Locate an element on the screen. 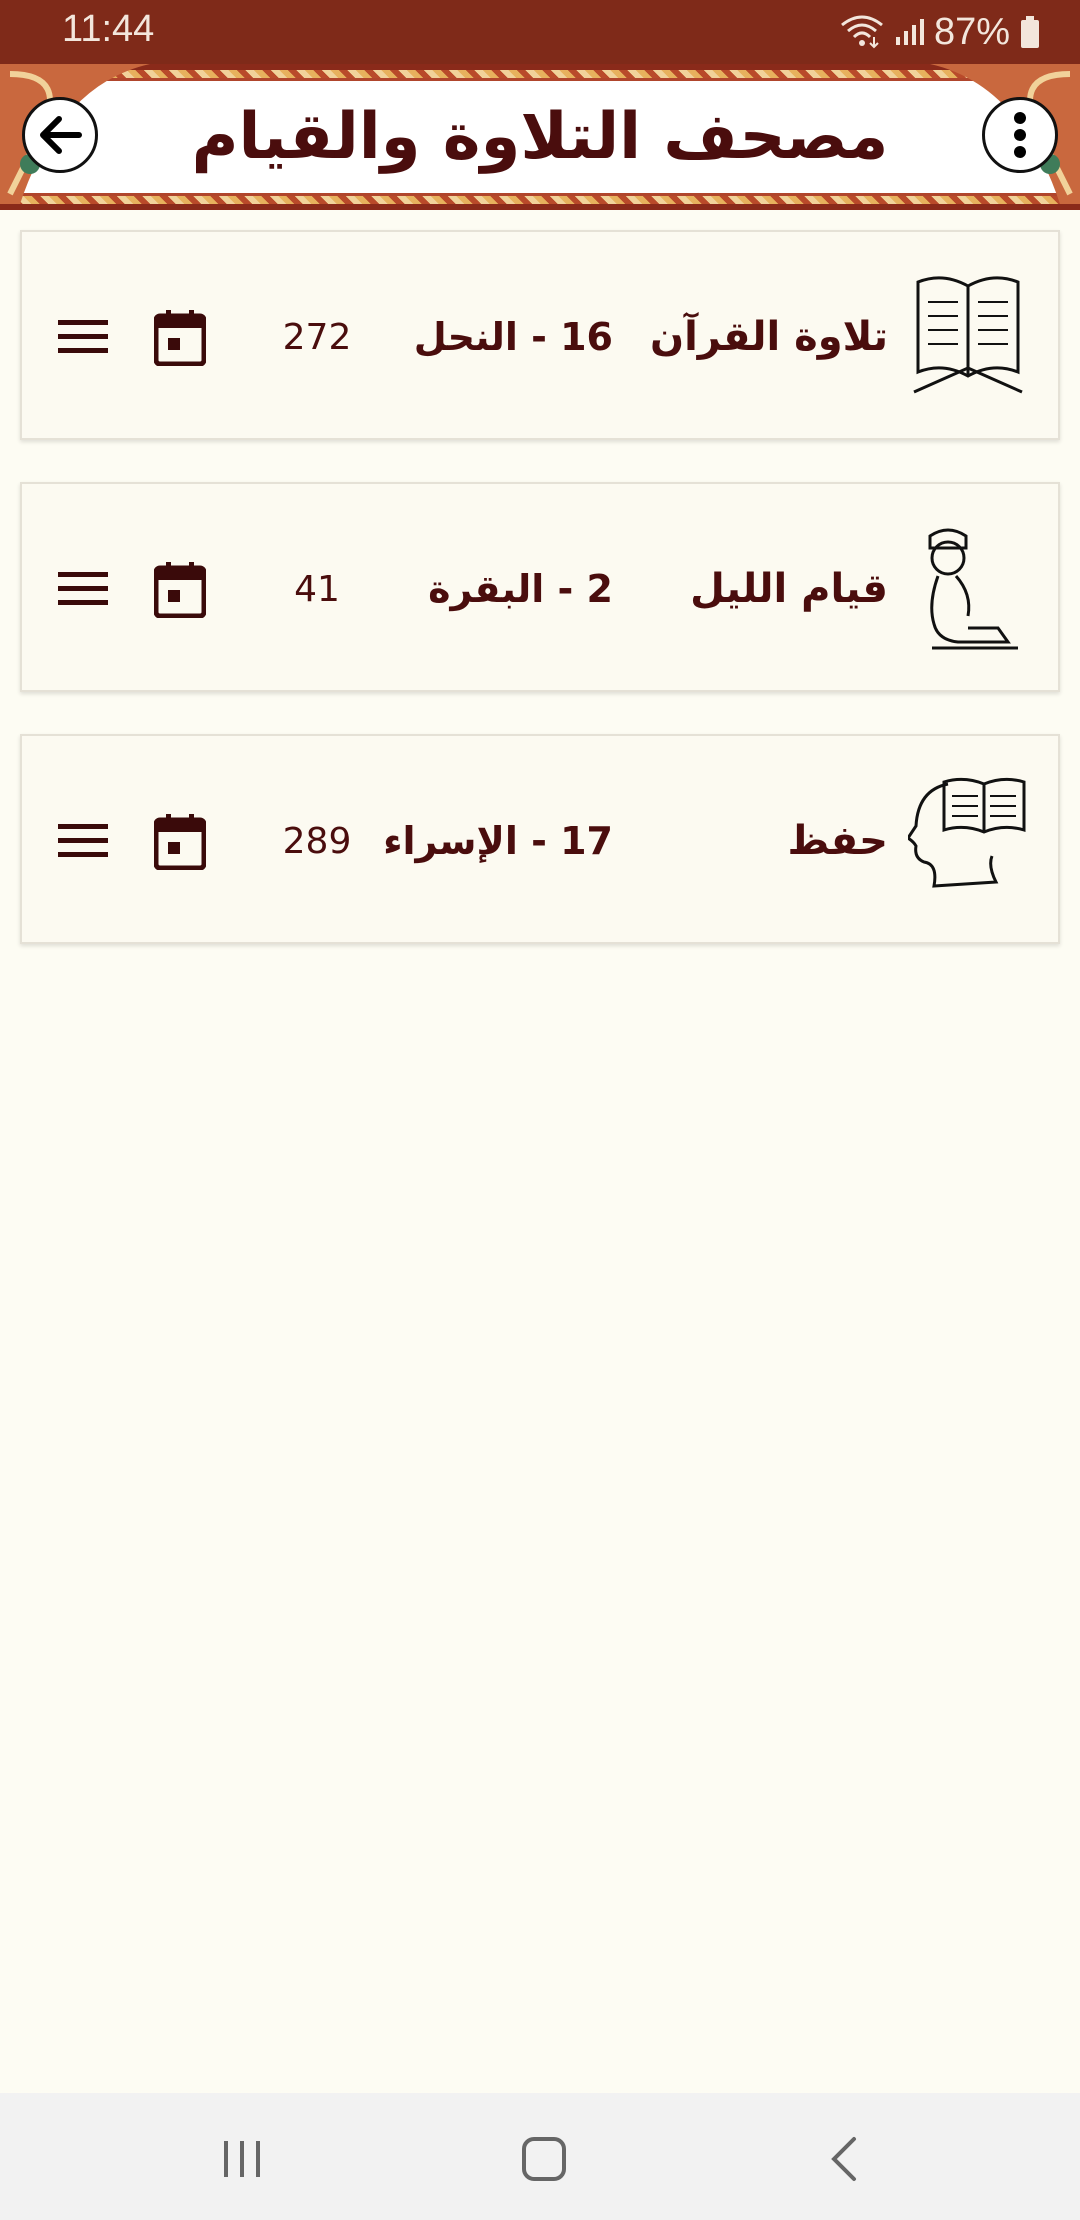  app-header: مصحف التلاوة والقيام is located at coordinates (540, 137).